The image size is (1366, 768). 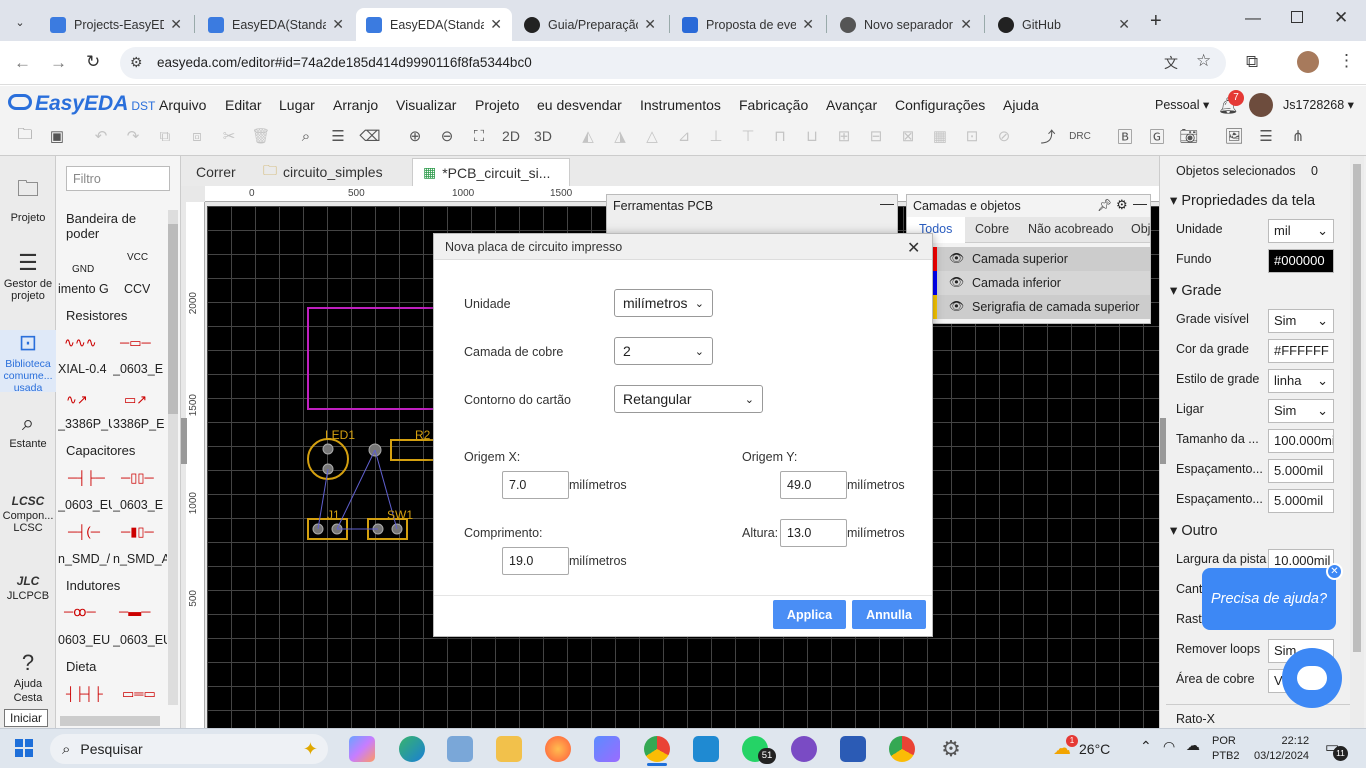 What do you see at coordinates (140, 424) in the screenshot?
I see `lib-item-r4: 3386P_E` at bounding box center [140, 424].